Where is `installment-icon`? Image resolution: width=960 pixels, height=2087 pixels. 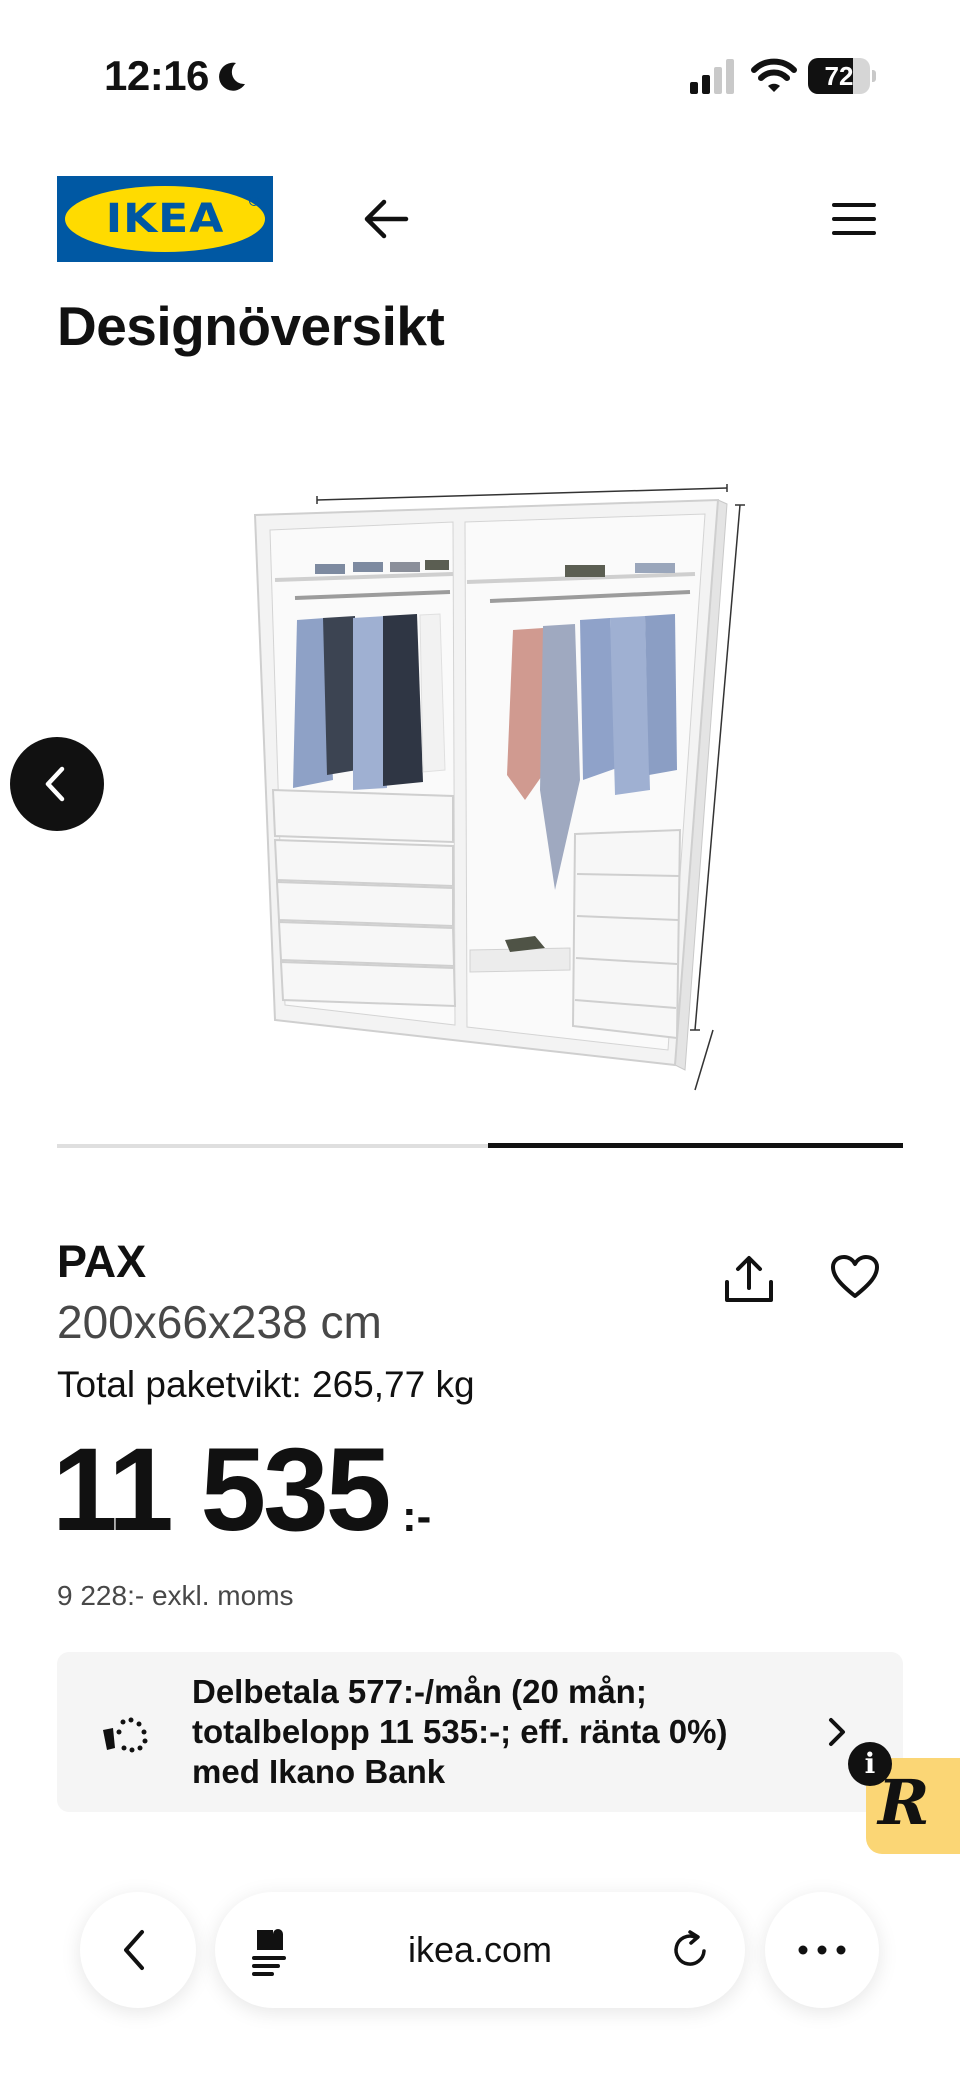 installment-icon is located at coordinates (125, 1735).